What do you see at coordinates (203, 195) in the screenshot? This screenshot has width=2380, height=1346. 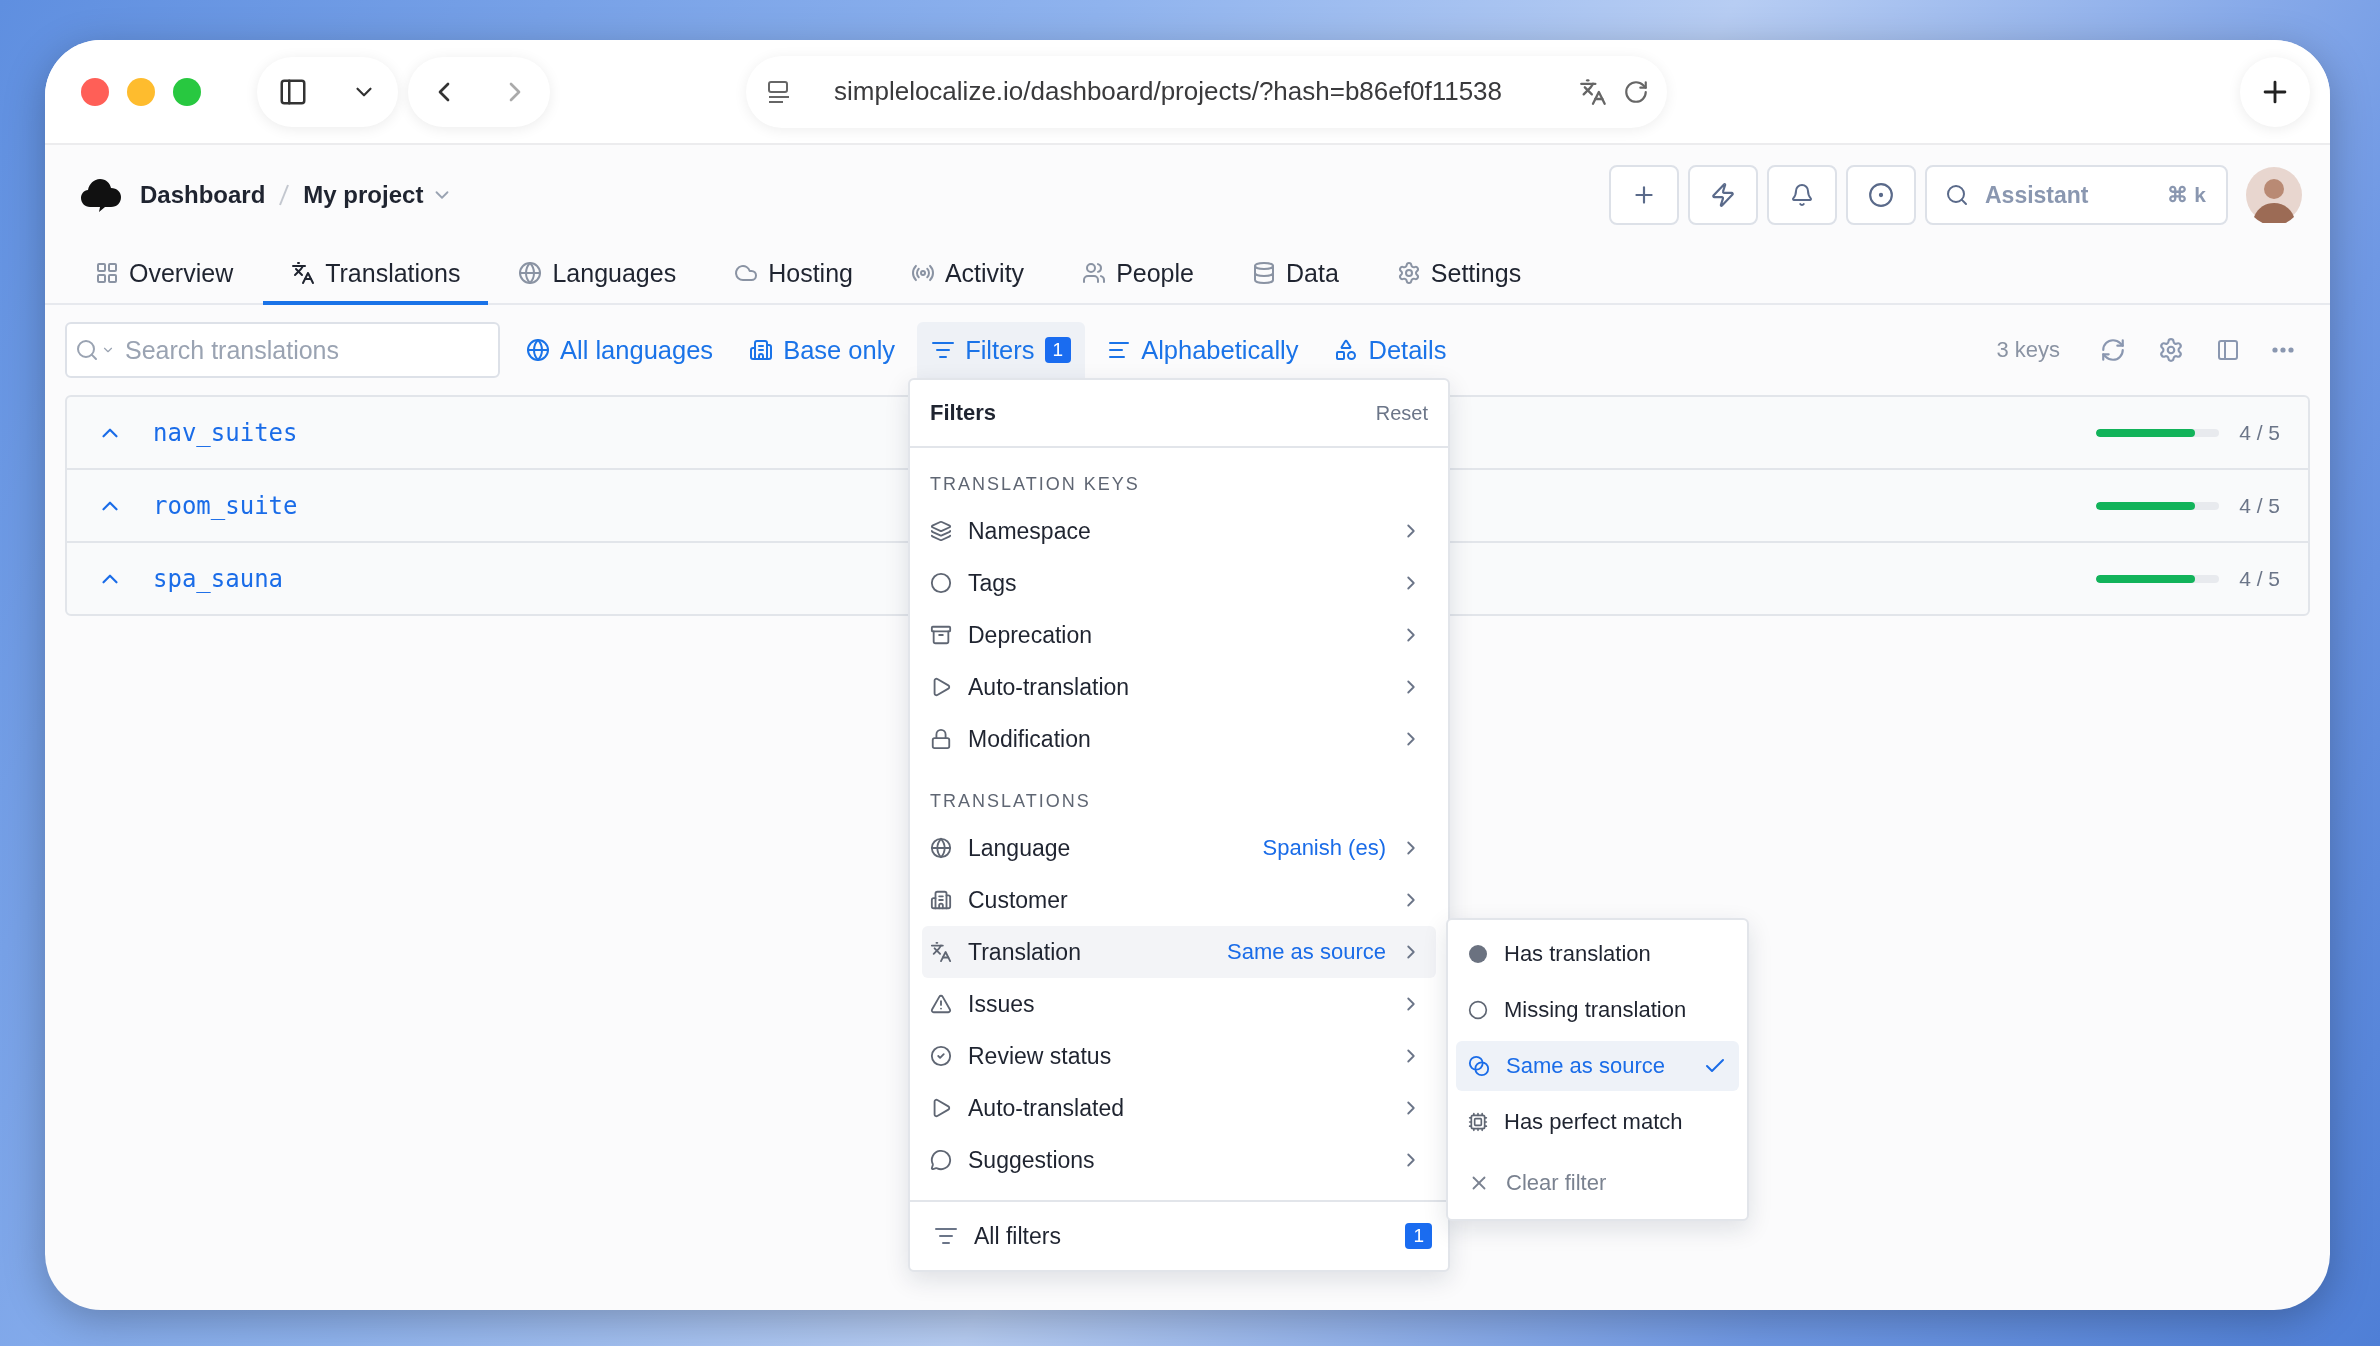 I see `breadcrumb-link: Dashboard` at bounding box center [203, 195].